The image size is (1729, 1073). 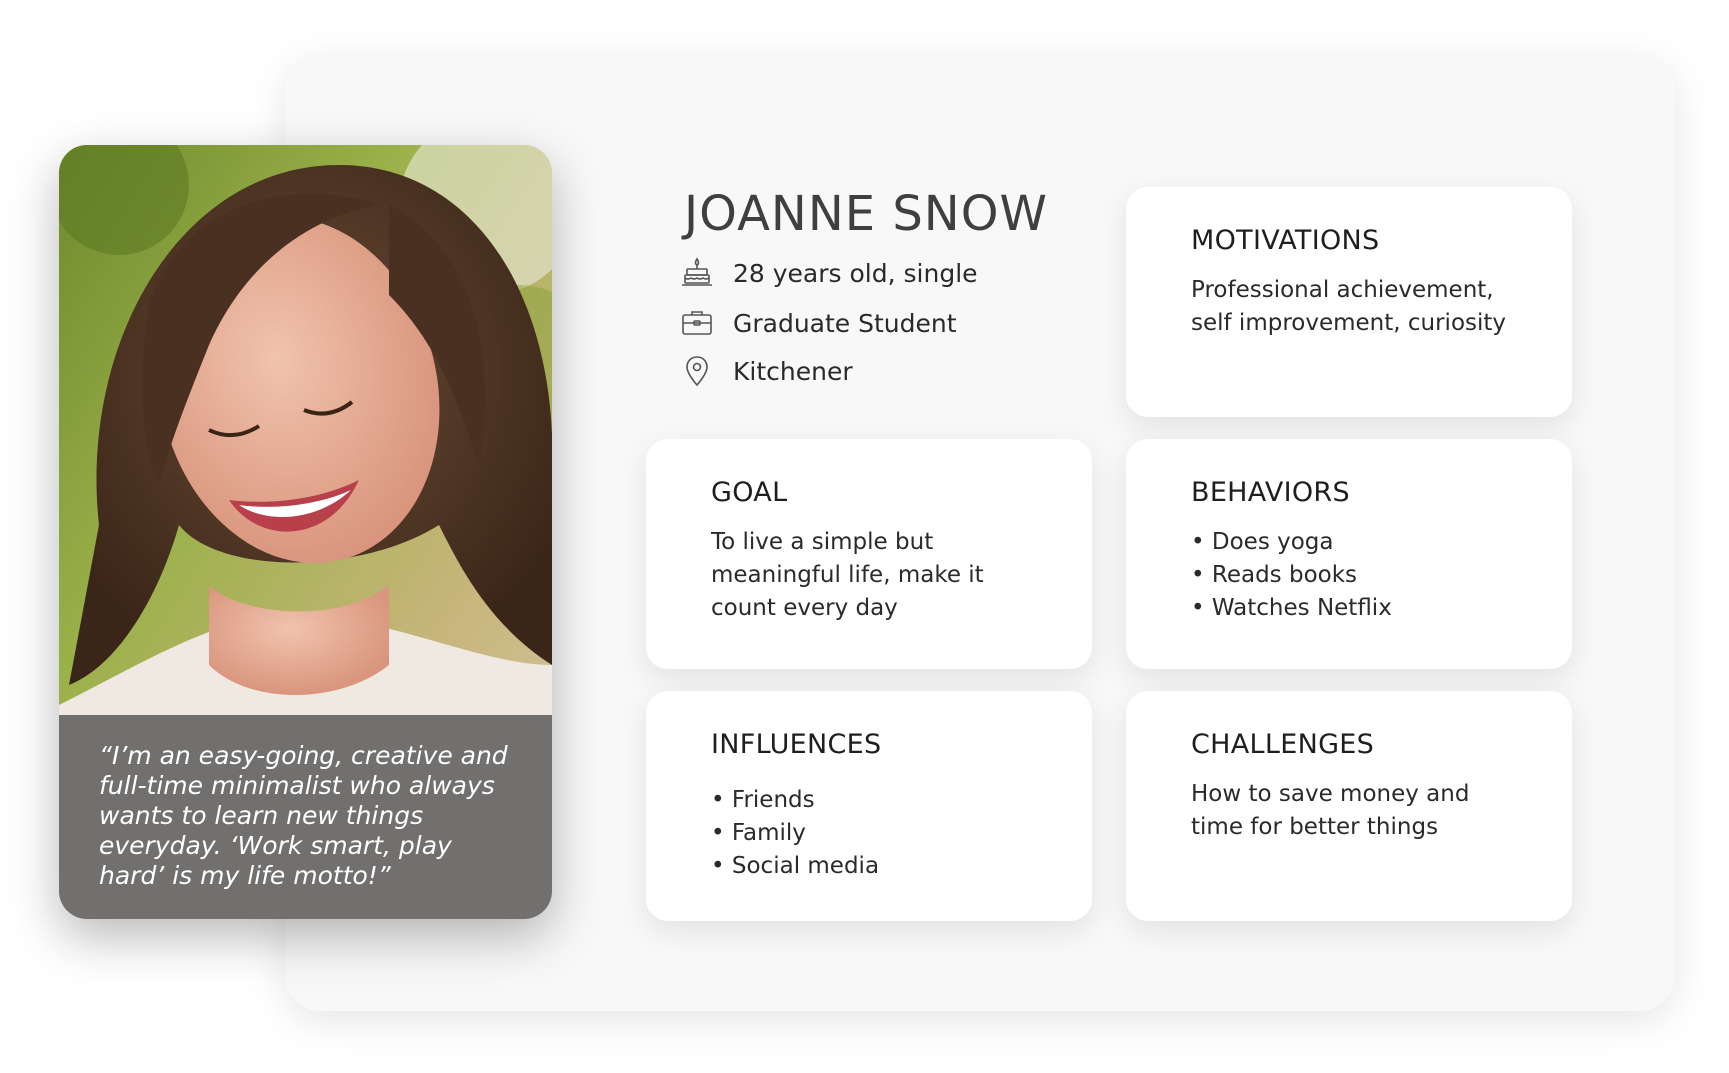 I want to click on influences-item: Friends, so click(x=901, y=800).